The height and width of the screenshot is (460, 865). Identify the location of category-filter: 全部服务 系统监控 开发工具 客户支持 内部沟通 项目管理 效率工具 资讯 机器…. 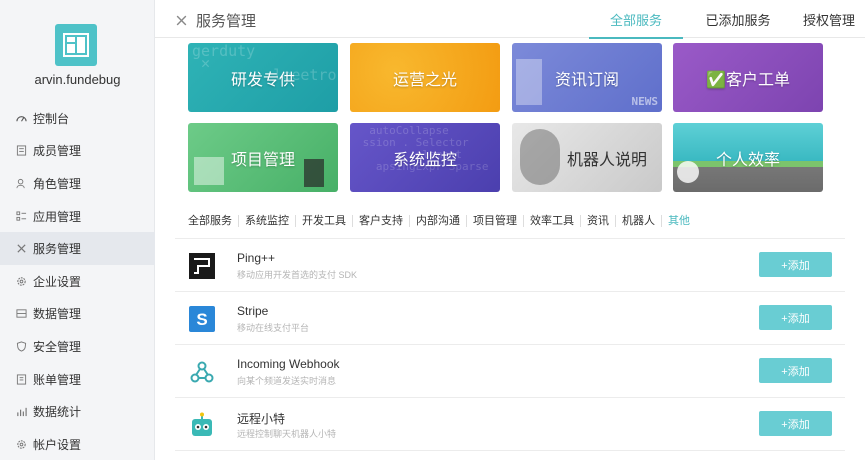
(442, 221).